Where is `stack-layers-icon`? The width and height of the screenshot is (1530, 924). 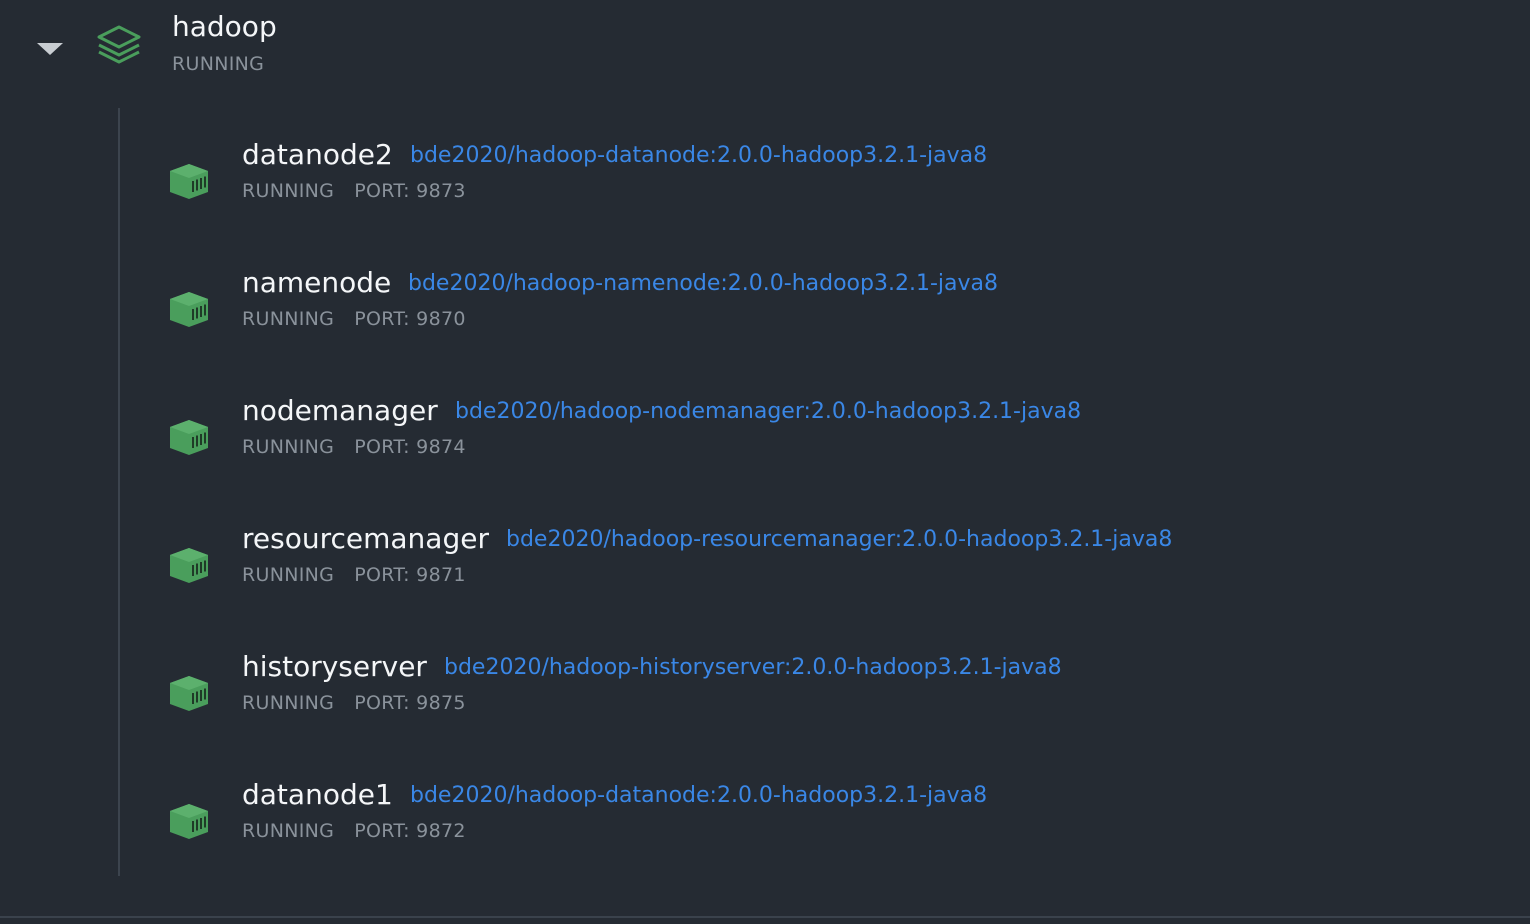 stack-layers-icon is located at coordinates (119, 44).